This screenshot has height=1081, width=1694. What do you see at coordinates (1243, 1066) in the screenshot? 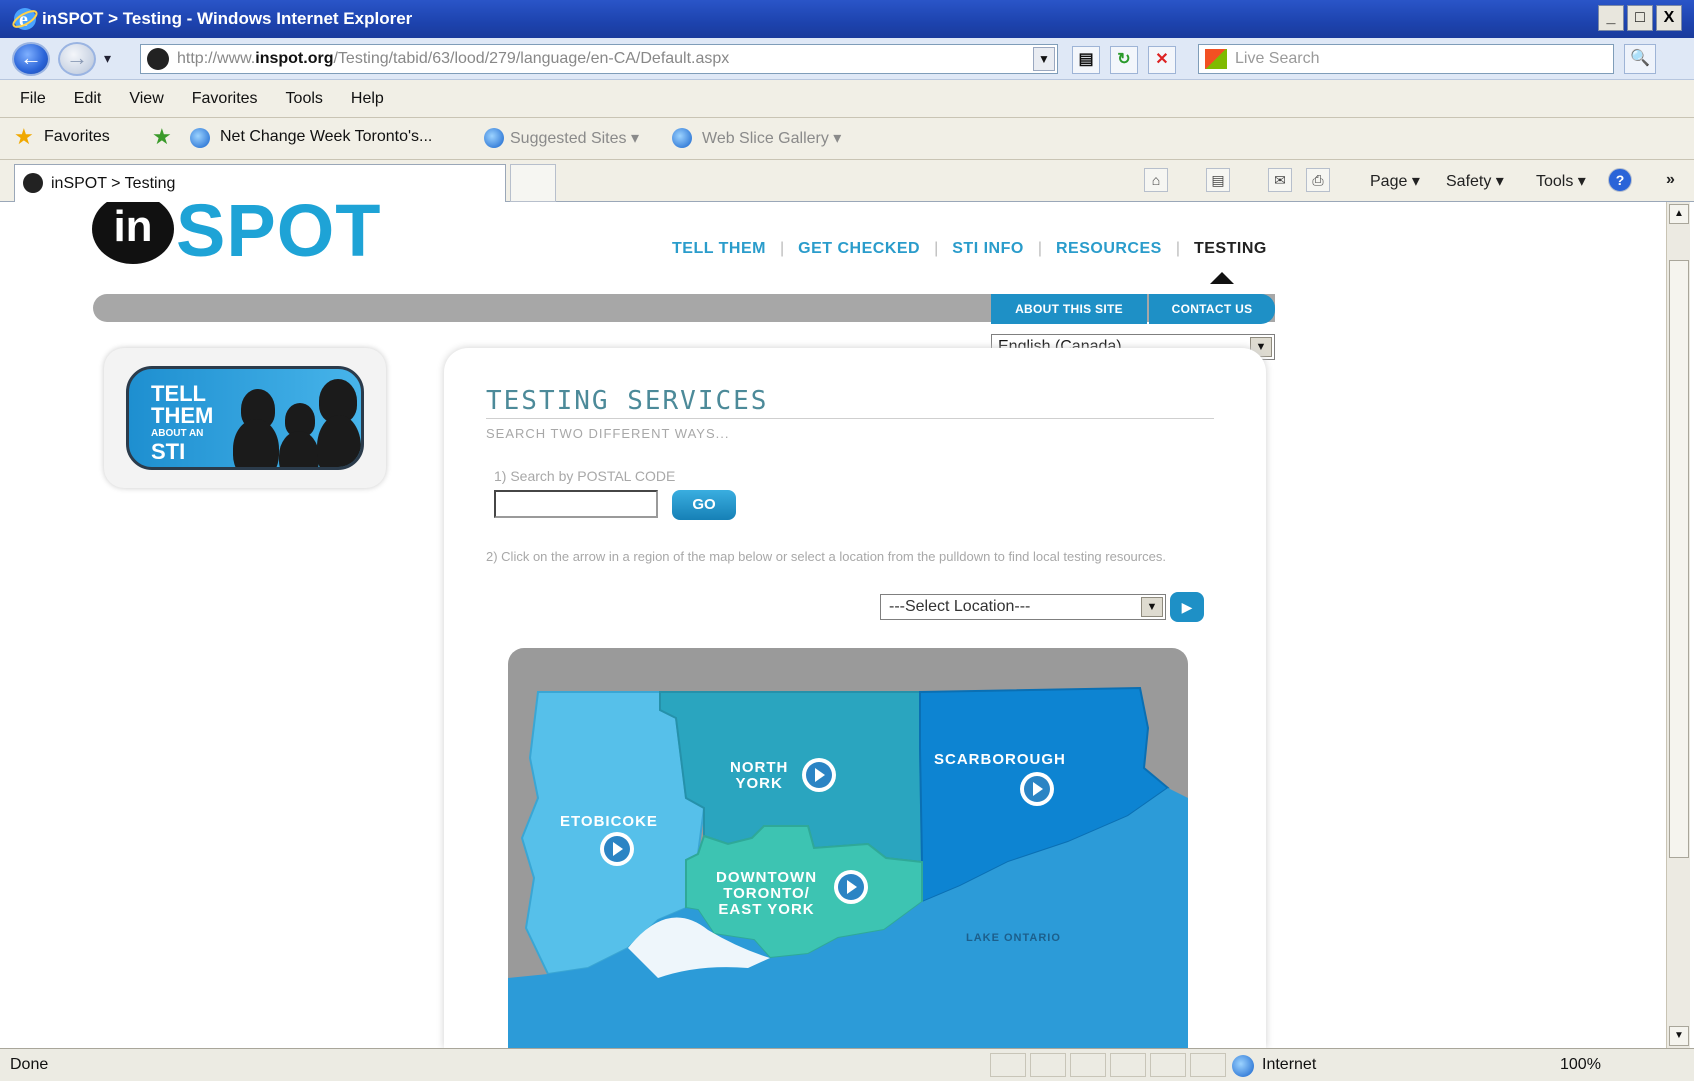
I see `internet-zone-icon` at bounding box center [1243, 1066].